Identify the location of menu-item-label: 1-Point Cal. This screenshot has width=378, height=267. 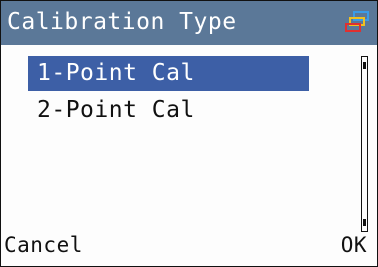
(116, 73).